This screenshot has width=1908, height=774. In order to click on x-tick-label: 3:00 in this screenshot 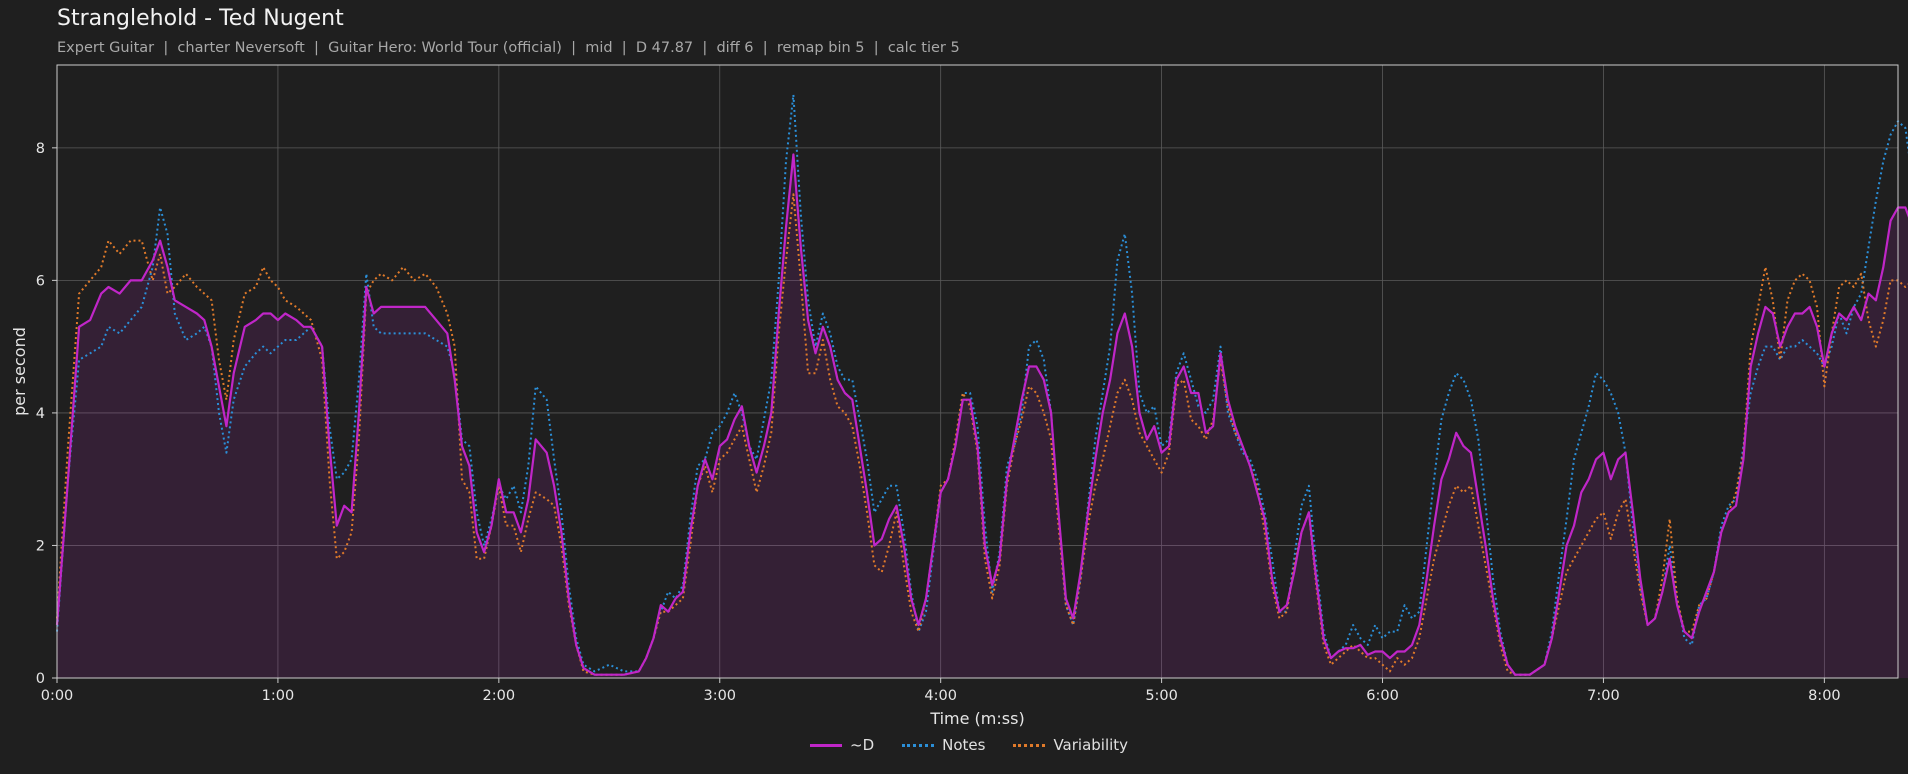, I will do `click(719, 696)`.